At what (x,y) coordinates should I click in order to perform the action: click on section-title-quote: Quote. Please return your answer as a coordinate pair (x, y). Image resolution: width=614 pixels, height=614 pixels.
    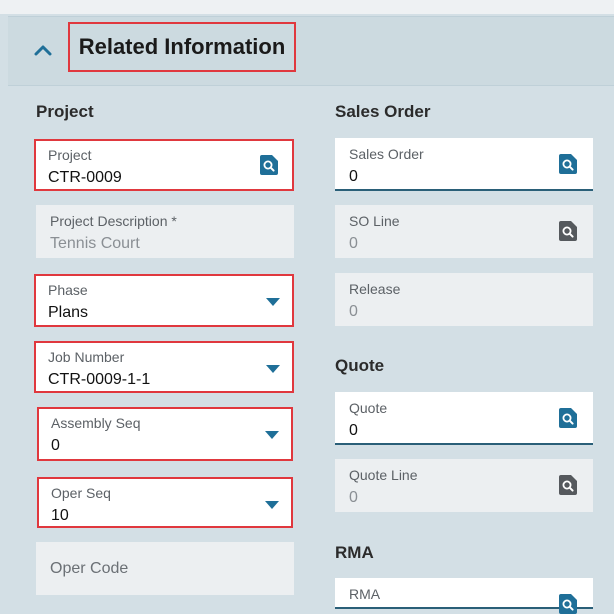
    Looking at the image, I should click on (360, 365).